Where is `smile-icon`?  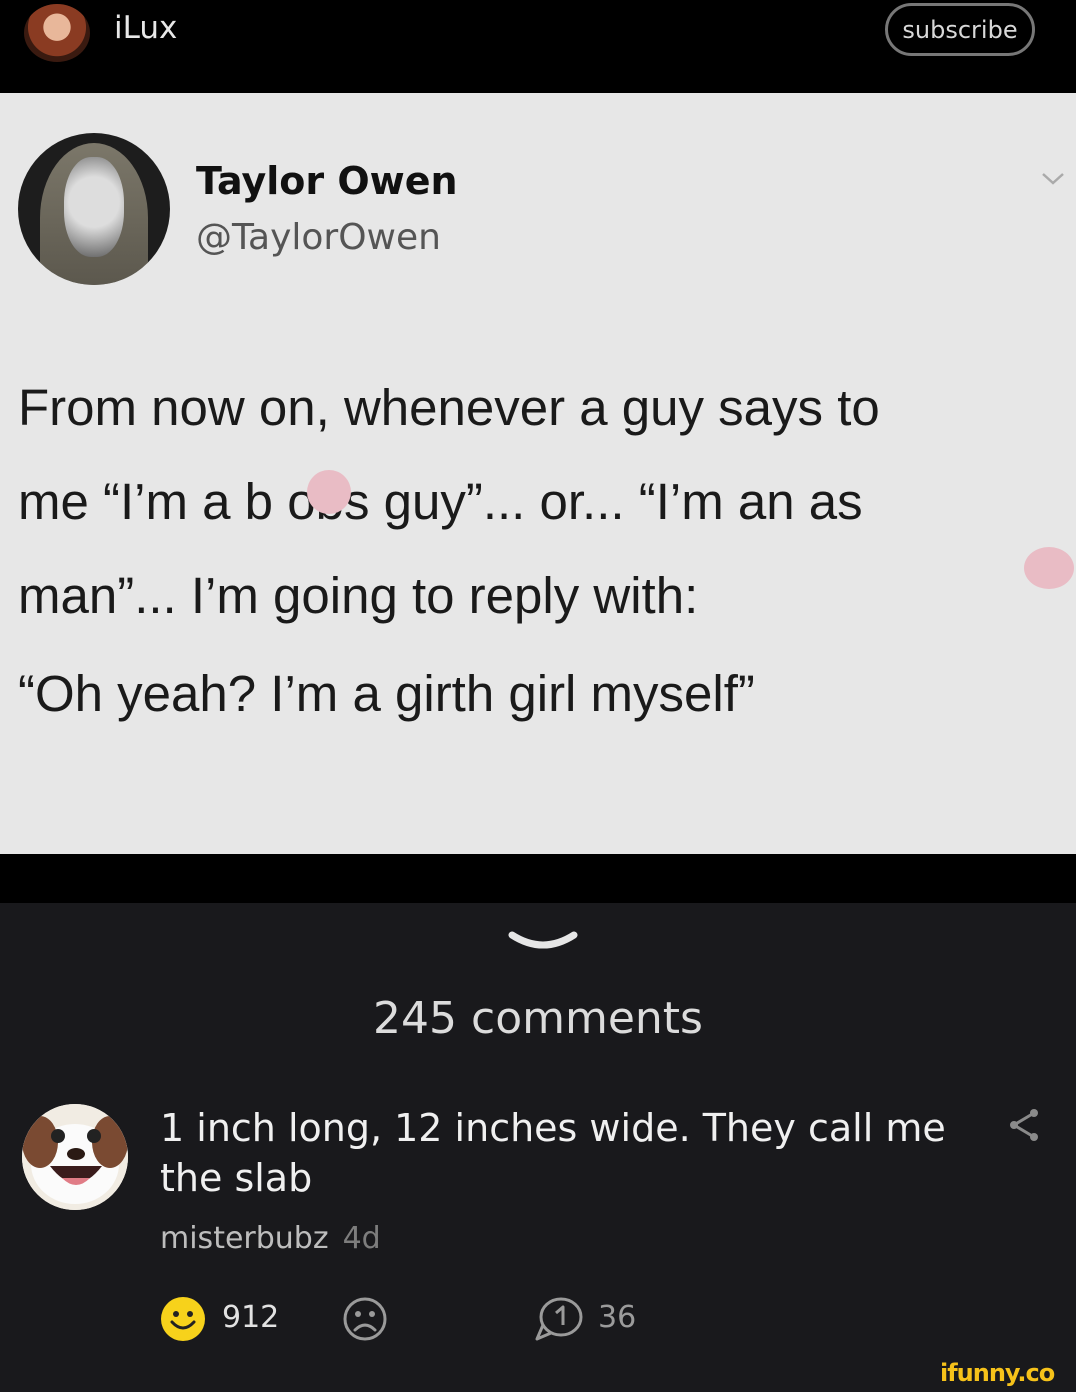 smile-icon is located at coordinates (183, 1319).